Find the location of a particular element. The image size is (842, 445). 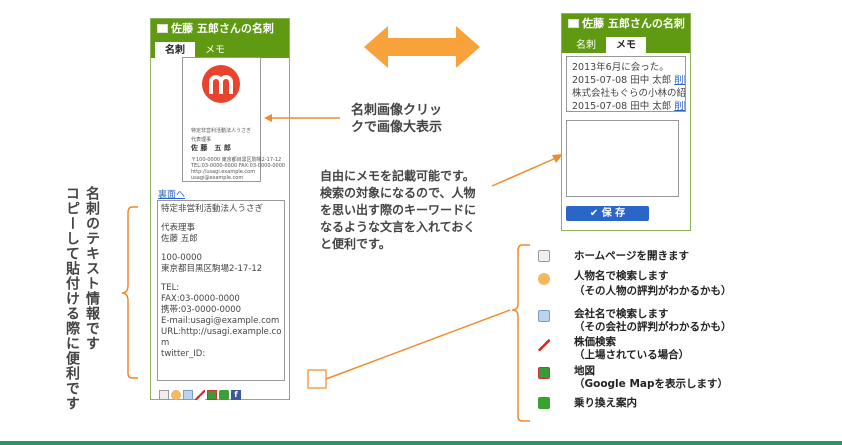

vertical-caption-secondary: コピーして貼付ける際に便利です is located at coordinates (72, 298).